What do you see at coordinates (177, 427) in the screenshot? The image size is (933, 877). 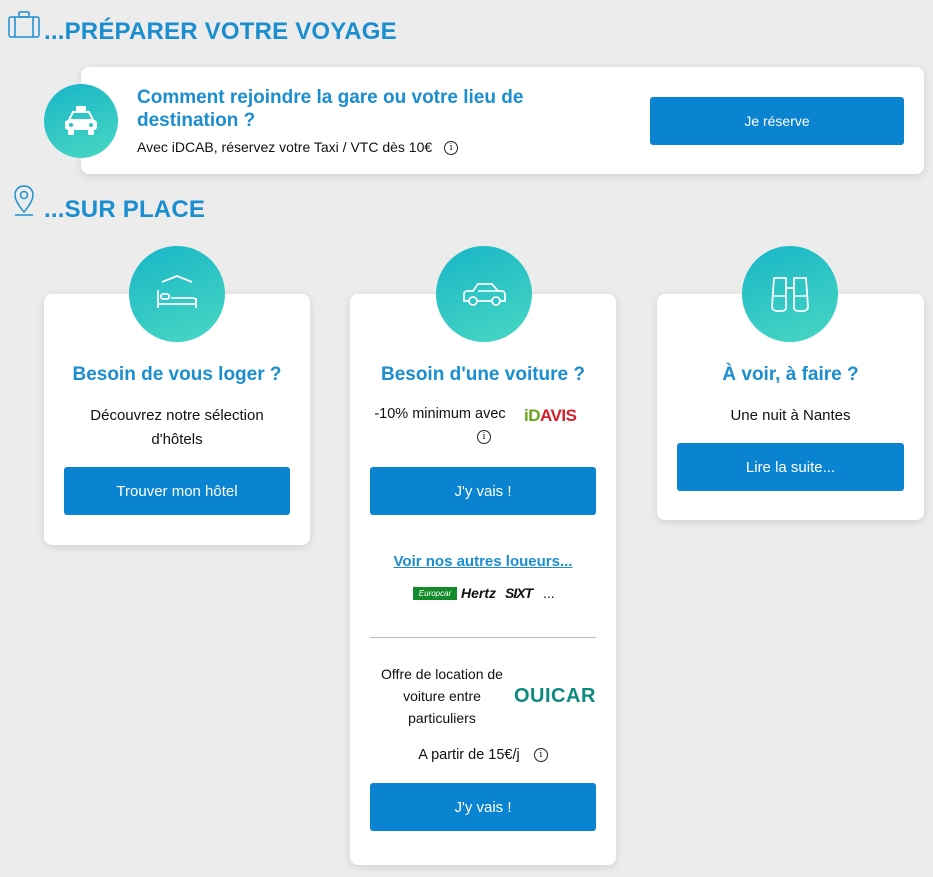 I see `hotel-text: Découvrez notre sélection d'hôtels` at bounding box center [177, 427].